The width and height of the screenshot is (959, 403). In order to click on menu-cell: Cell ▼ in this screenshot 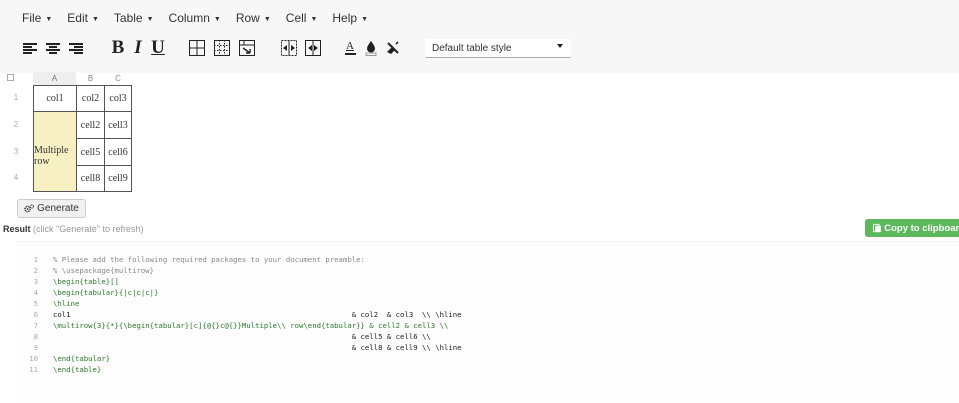, I will do `click(302, 18)`.